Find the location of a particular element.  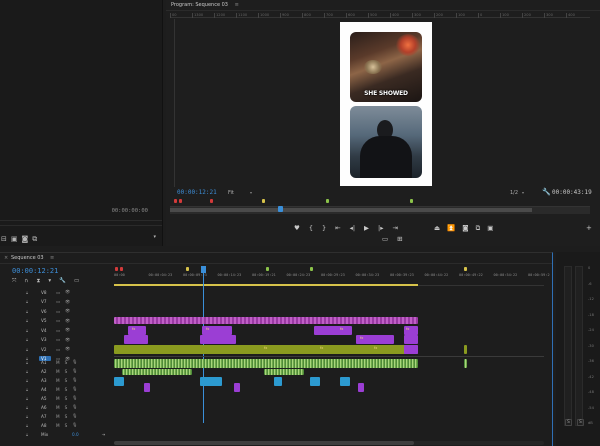

add-button-icon: + is located at coordinates (589, 228).